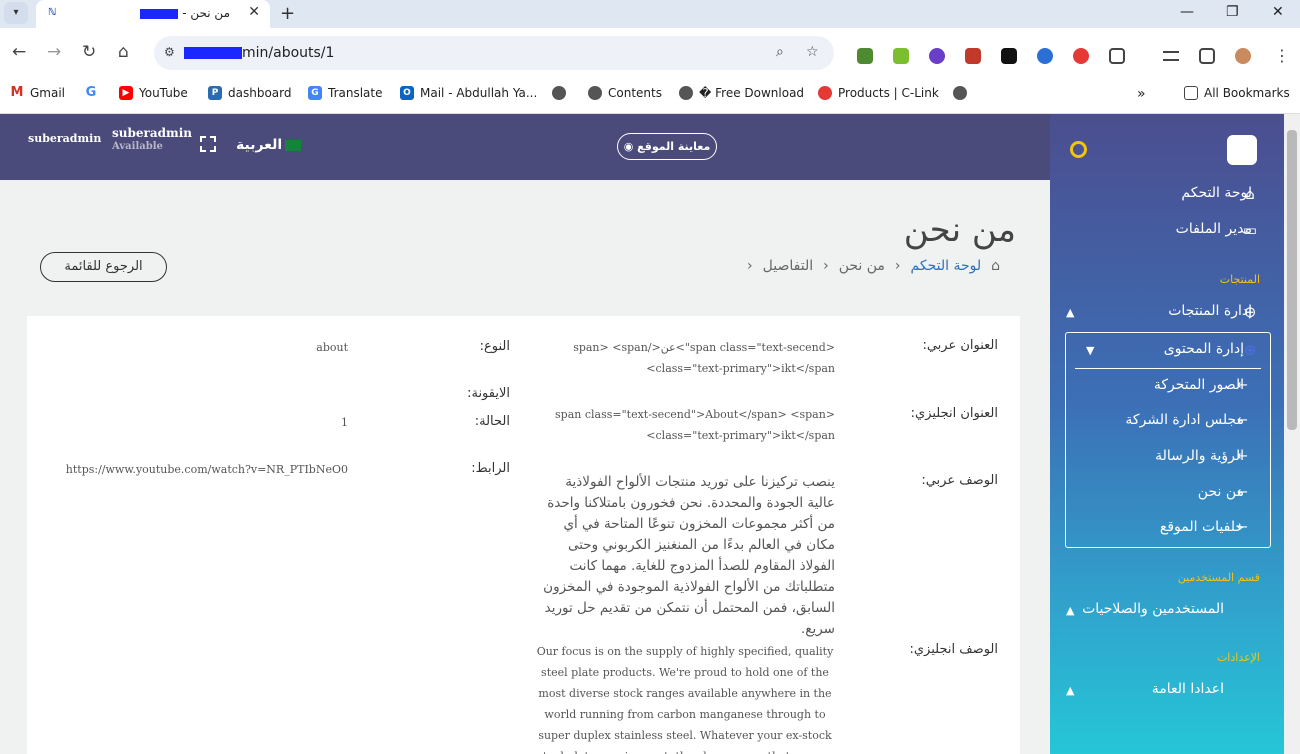 The width and height of the screenshot is (1300, 754). What do you see at coordinates (959, 480) in the screenshot?
I see `desc-ar-label: الوصف عربي:` at bounding box center [959, 480].